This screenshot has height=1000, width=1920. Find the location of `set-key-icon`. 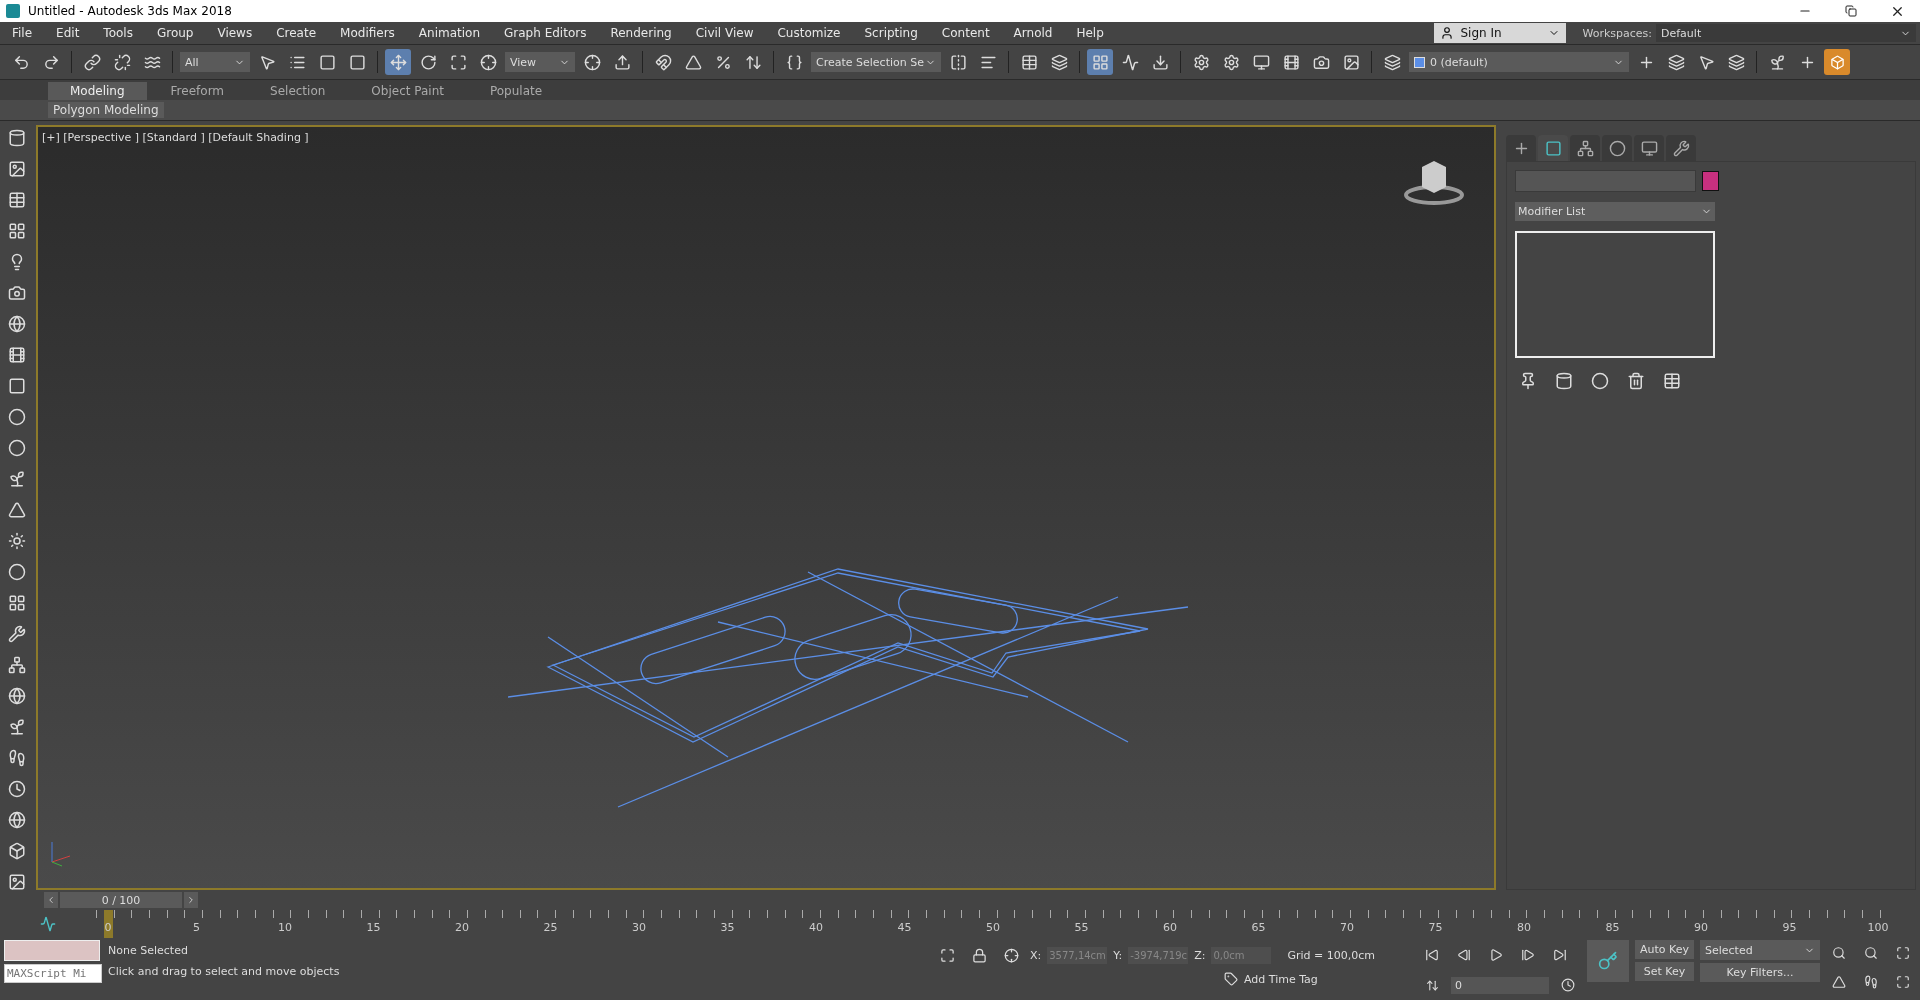

set-key-icon is located at coordinates (1608, 961).